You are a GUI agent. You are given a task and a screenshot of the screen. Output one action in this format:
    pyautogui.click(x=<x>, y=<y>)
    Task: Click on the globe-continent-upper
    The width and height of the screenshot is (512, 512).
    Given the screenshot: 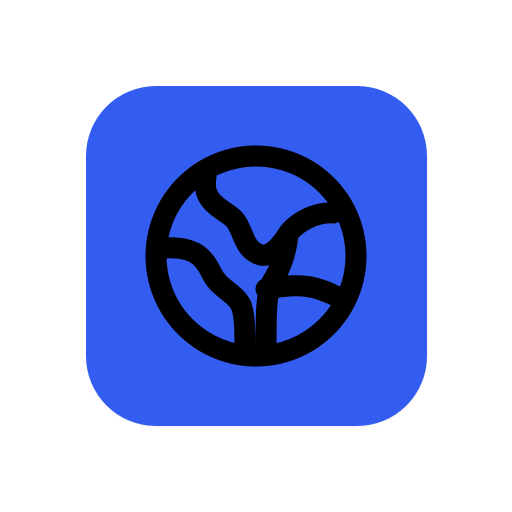 What is the action you would take?
    pyautogui.click(x=269, y=216)
    